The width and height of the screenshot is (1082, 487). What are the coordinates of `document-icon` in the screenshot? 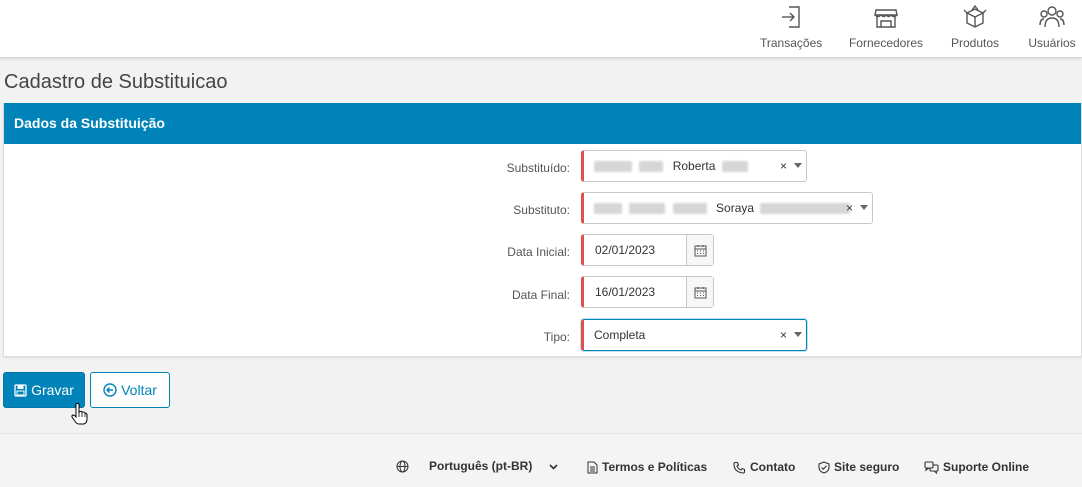 It's located at (592, 467).